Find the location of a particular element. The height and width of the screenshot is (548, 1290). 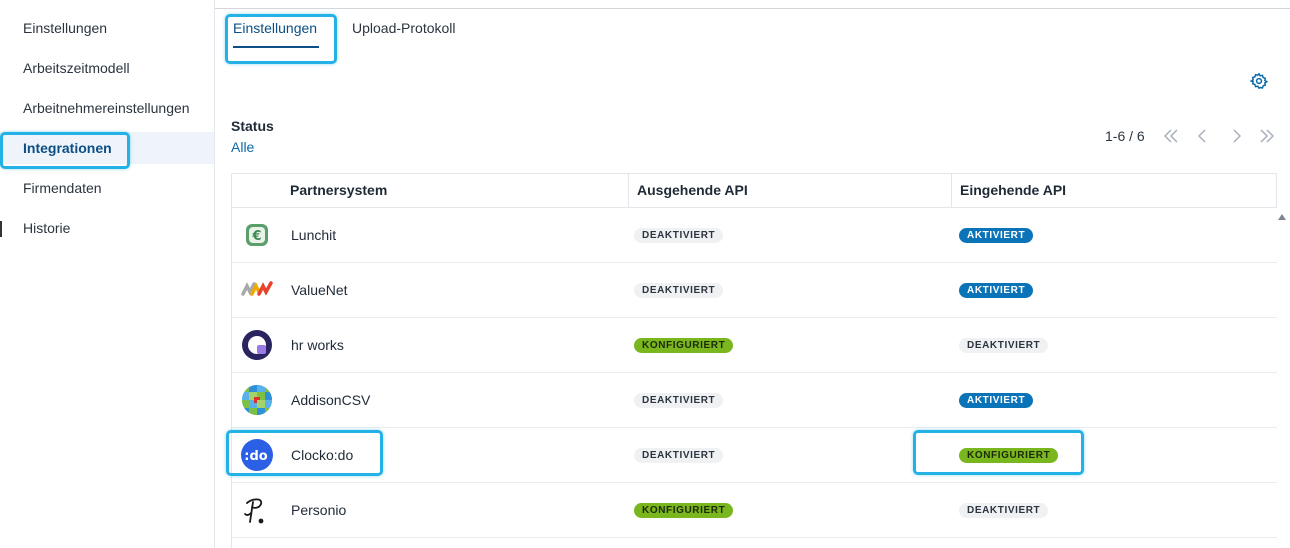

hrworks-logo is located at coordinates (257, 345).